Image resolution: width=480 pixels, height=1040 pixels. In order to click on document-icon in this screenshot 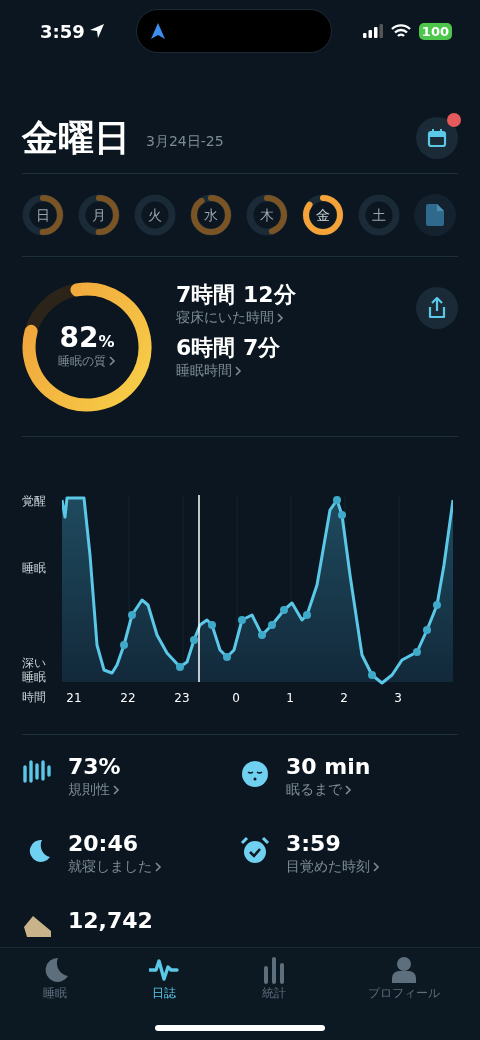, I will do `click(435, 215)`.